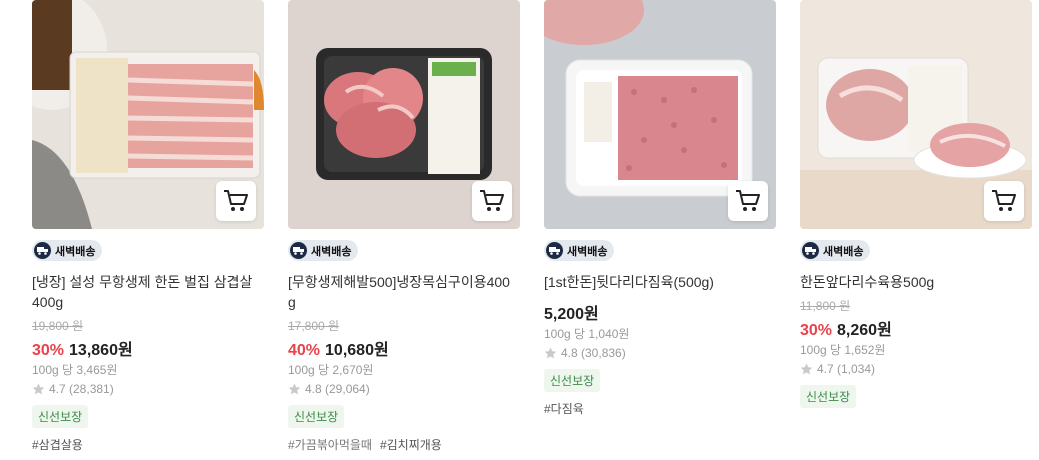  Describe the element at coordinates (331, 370) in the screenshot. I see `unit-price: 100g 당 2,670원` at that location.